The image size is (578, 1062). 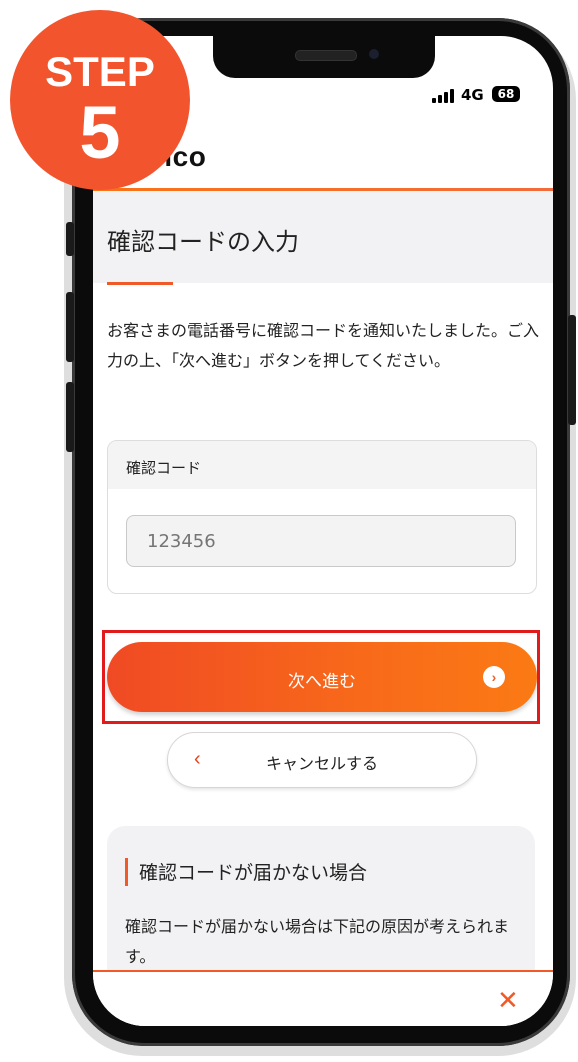 What do you see at coordinates (126, 872) in the screenshot?
I see `help-title-bar` at bounding box center [126, 872].